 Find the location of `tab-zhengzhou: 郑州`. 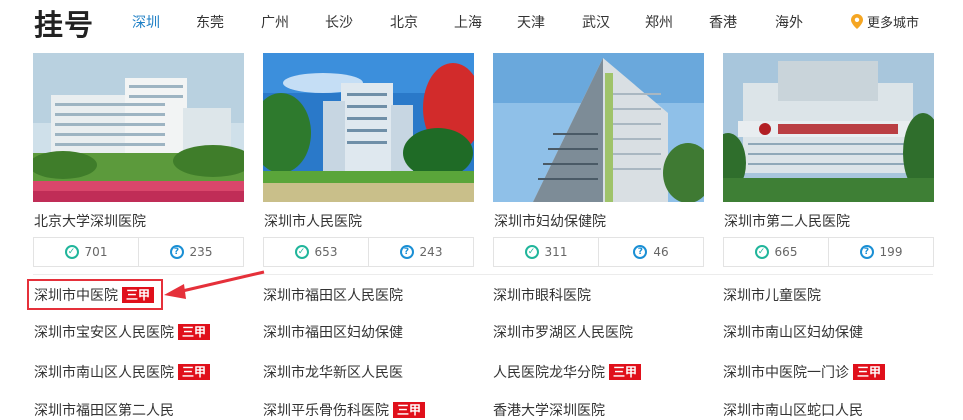

tab-zhengzhou: 郑州 is located at coordinates (659, 22).